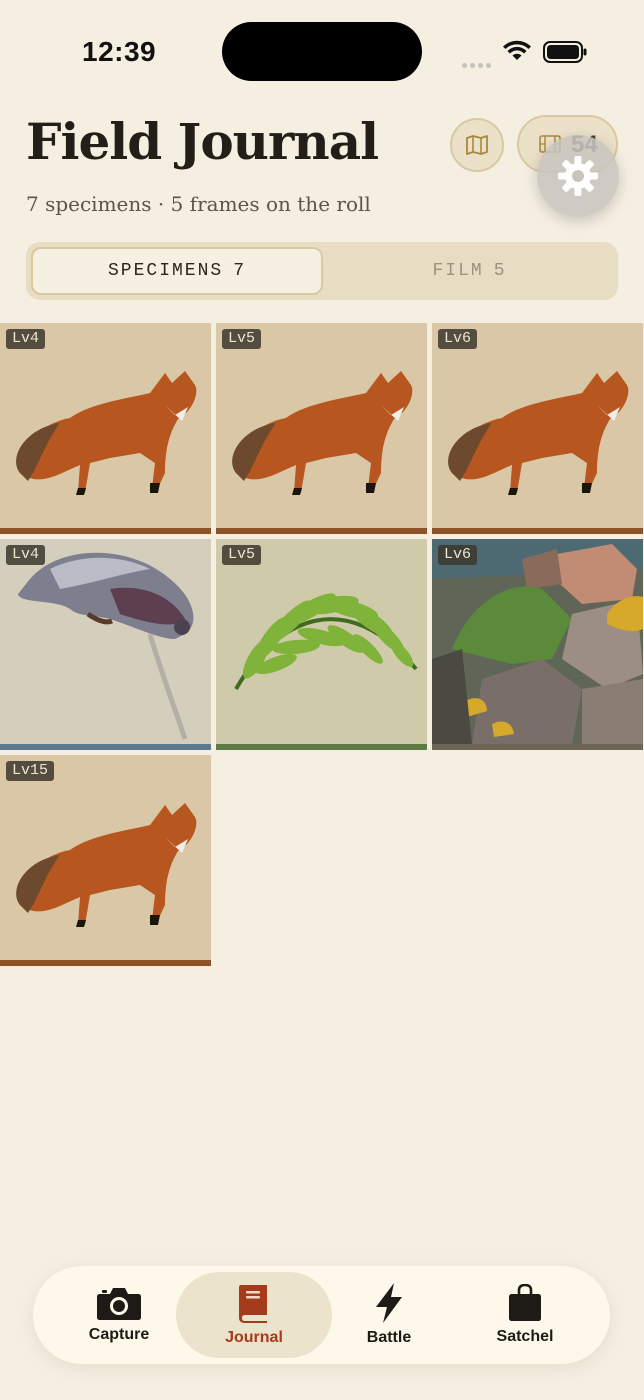 The height and width of the screenshot is (1400, 644). I want to click on status-time: 12:39, so click(119, 51).